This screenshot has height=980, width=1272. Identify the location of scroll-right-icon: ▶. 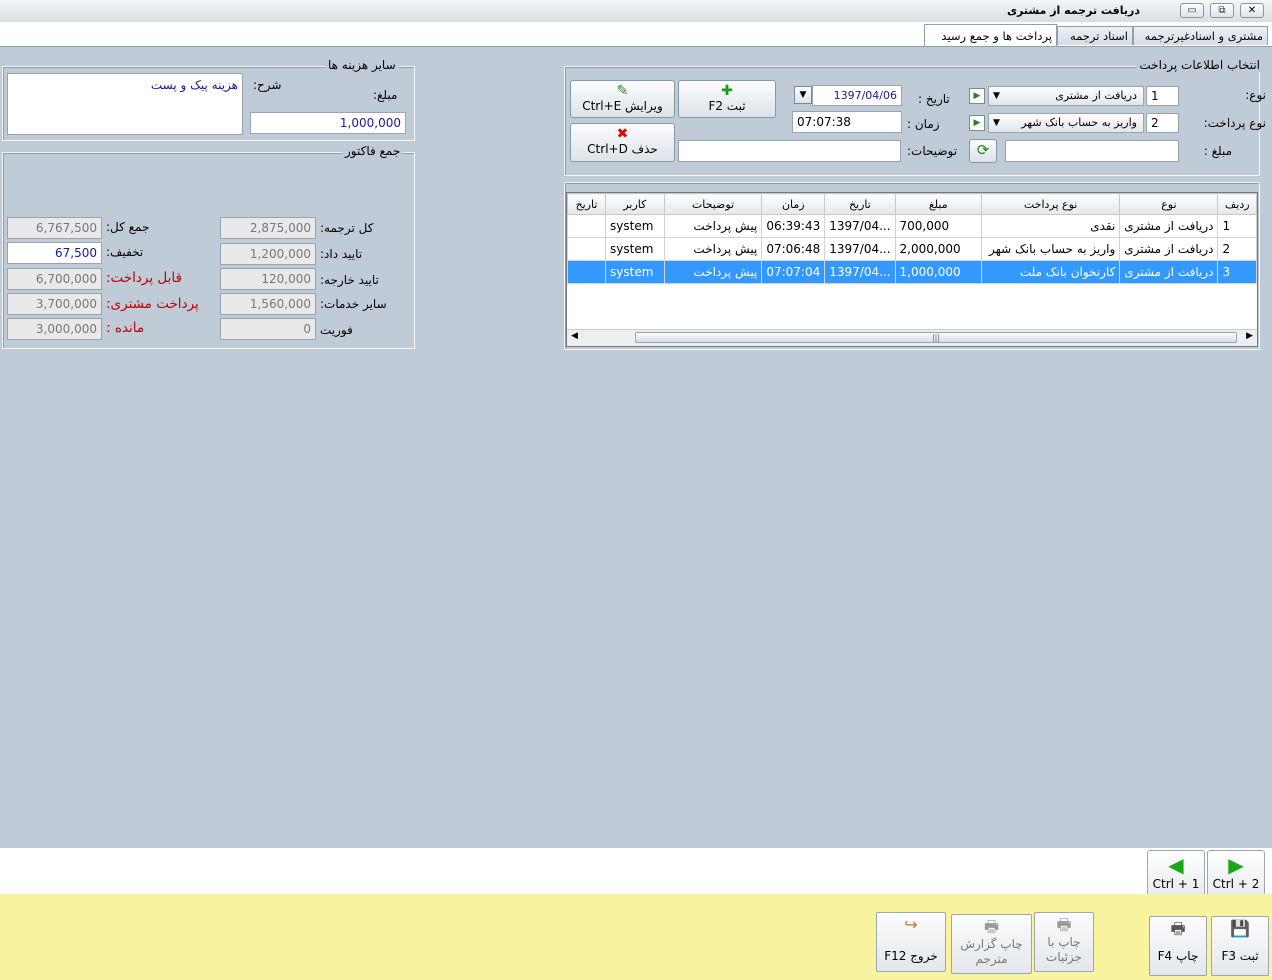
(1249, 336).